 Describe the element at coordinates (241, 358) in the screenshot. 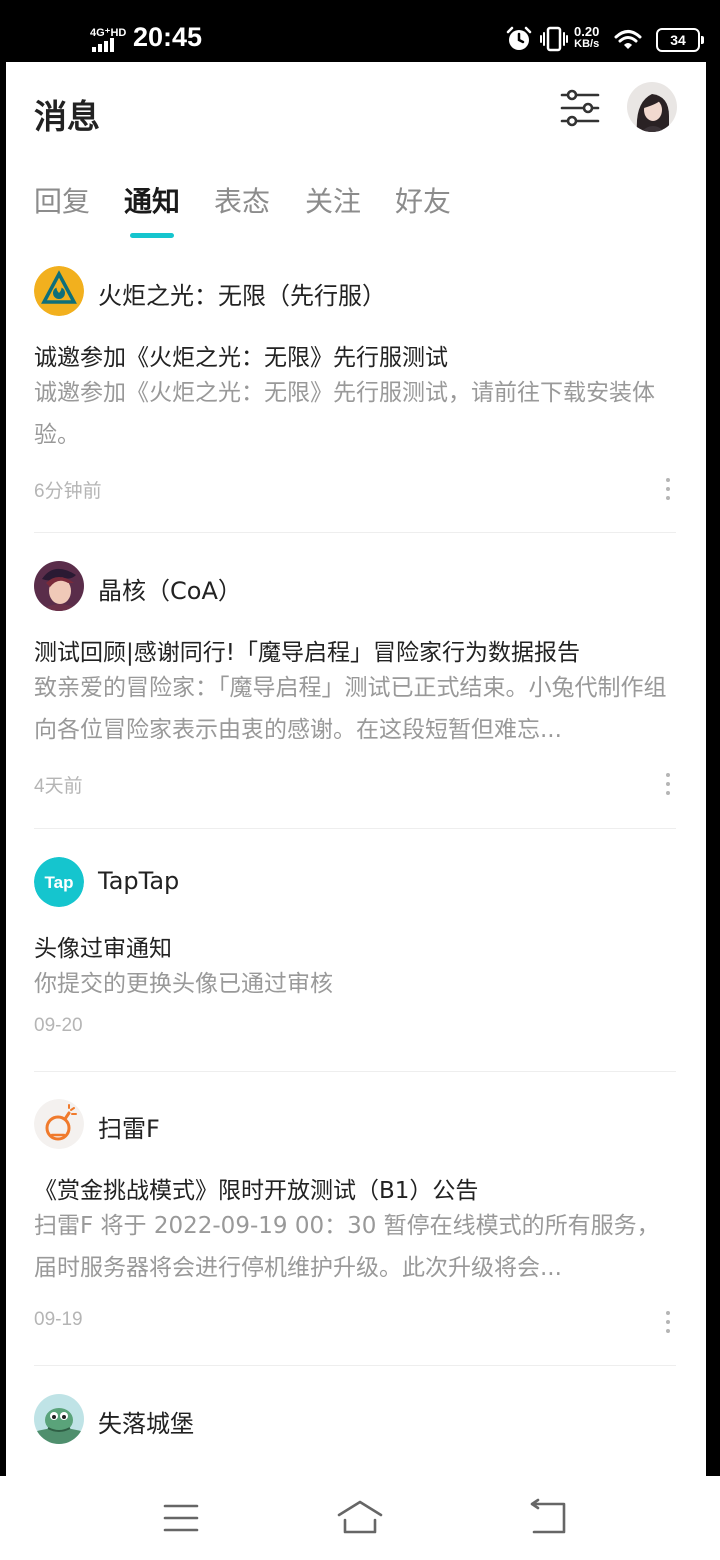

I see `notification-title: 诚邀参加《火炬之光：无限》先行服测试` at that location.